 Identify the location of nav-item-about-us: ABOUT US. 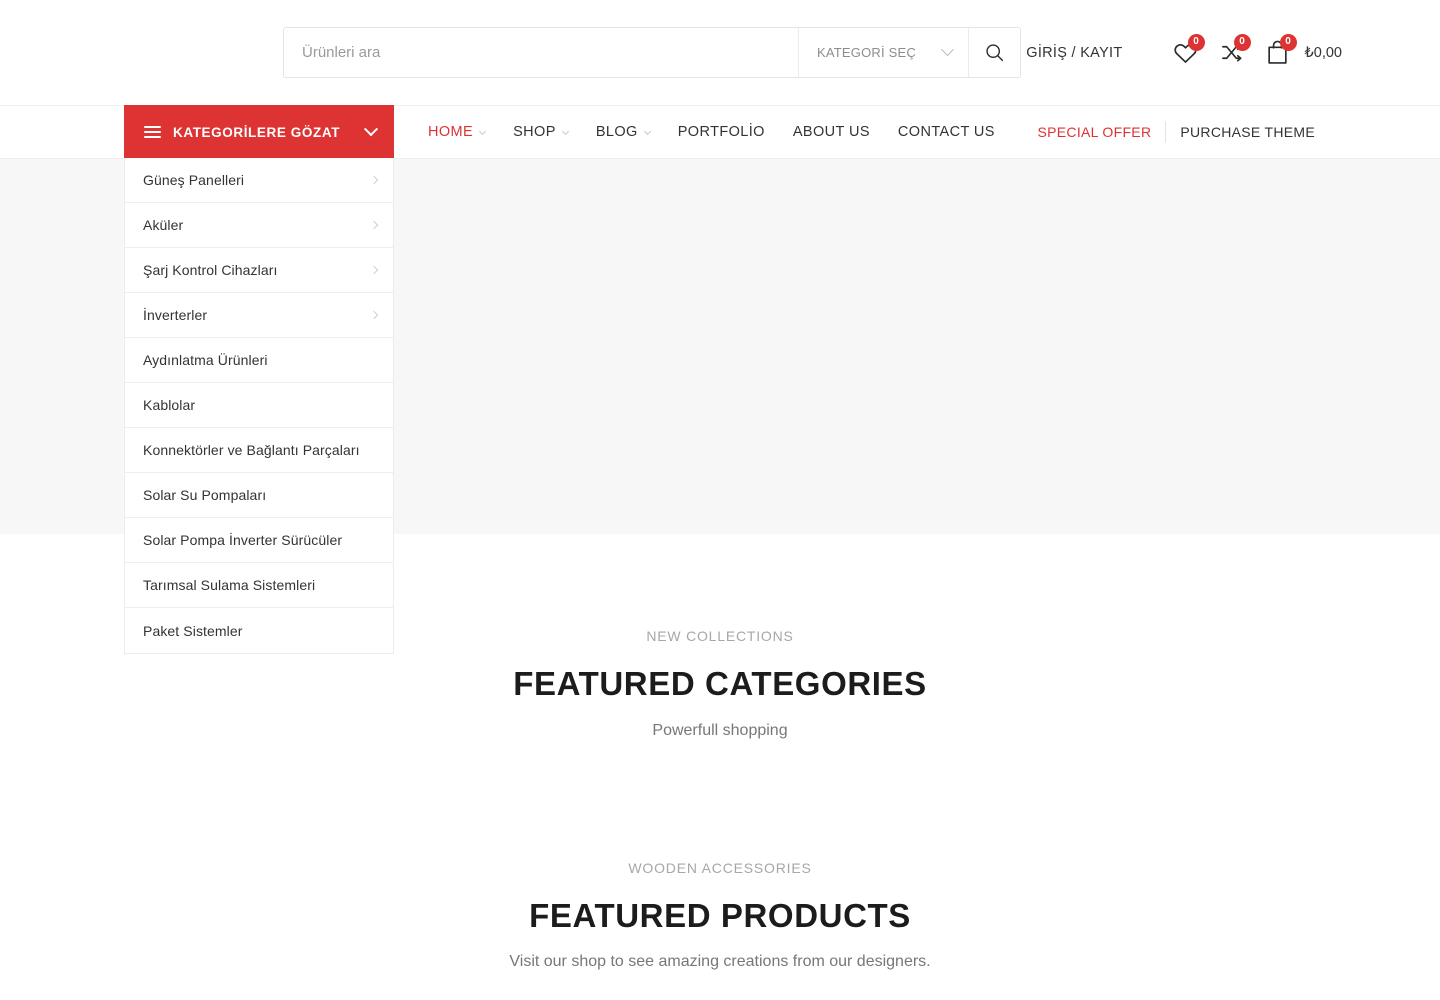
(831, 132).